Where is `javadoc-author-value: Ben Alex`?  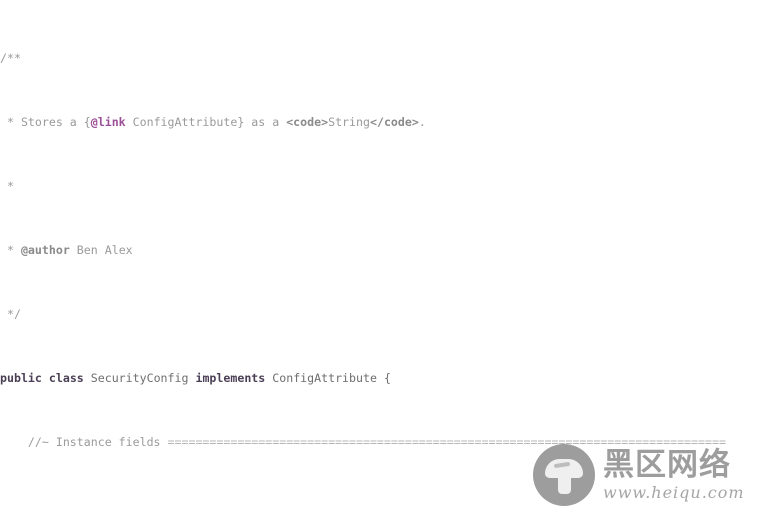 javadoc-author-value: Ben Alex is located at coordinates (101, 250).